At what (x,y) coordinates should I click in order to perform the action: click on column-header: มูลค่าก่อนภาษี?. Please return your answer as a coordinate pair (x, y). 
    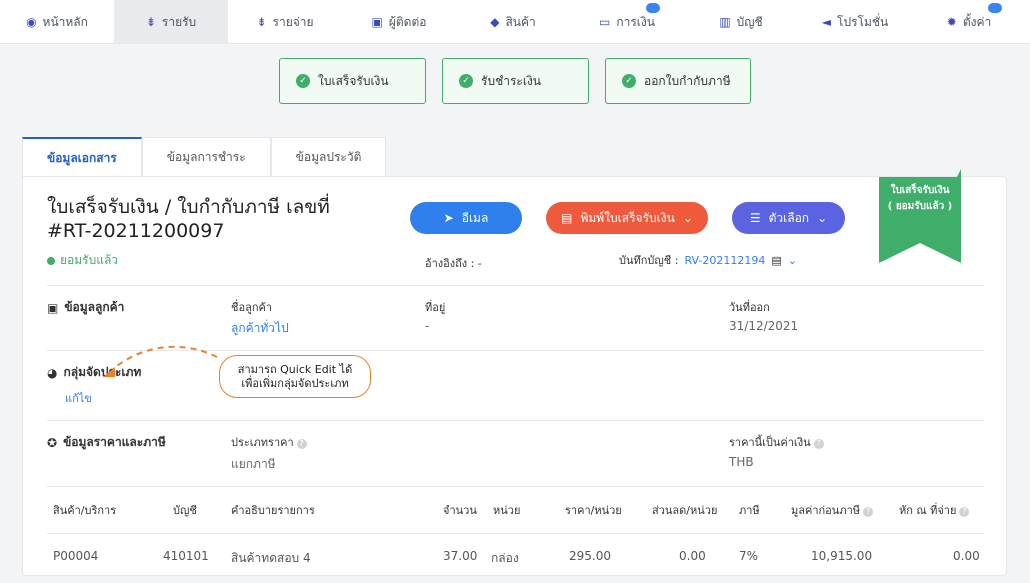
    Looking at the image, I should click on (832, 510).